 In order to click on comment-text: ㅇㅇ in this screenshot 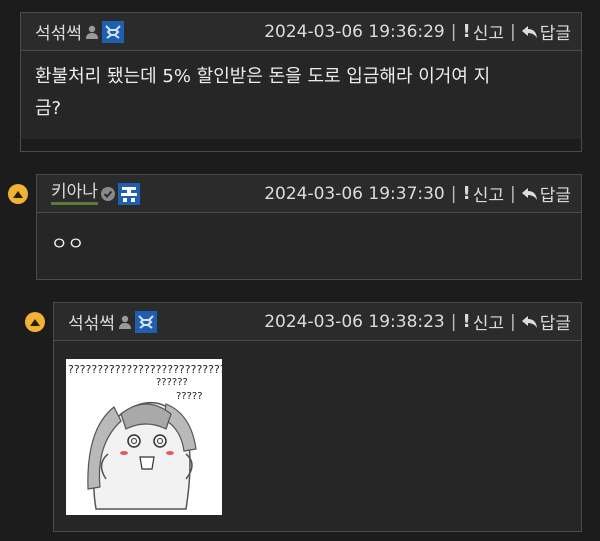, I will do `click(68, 244)`.